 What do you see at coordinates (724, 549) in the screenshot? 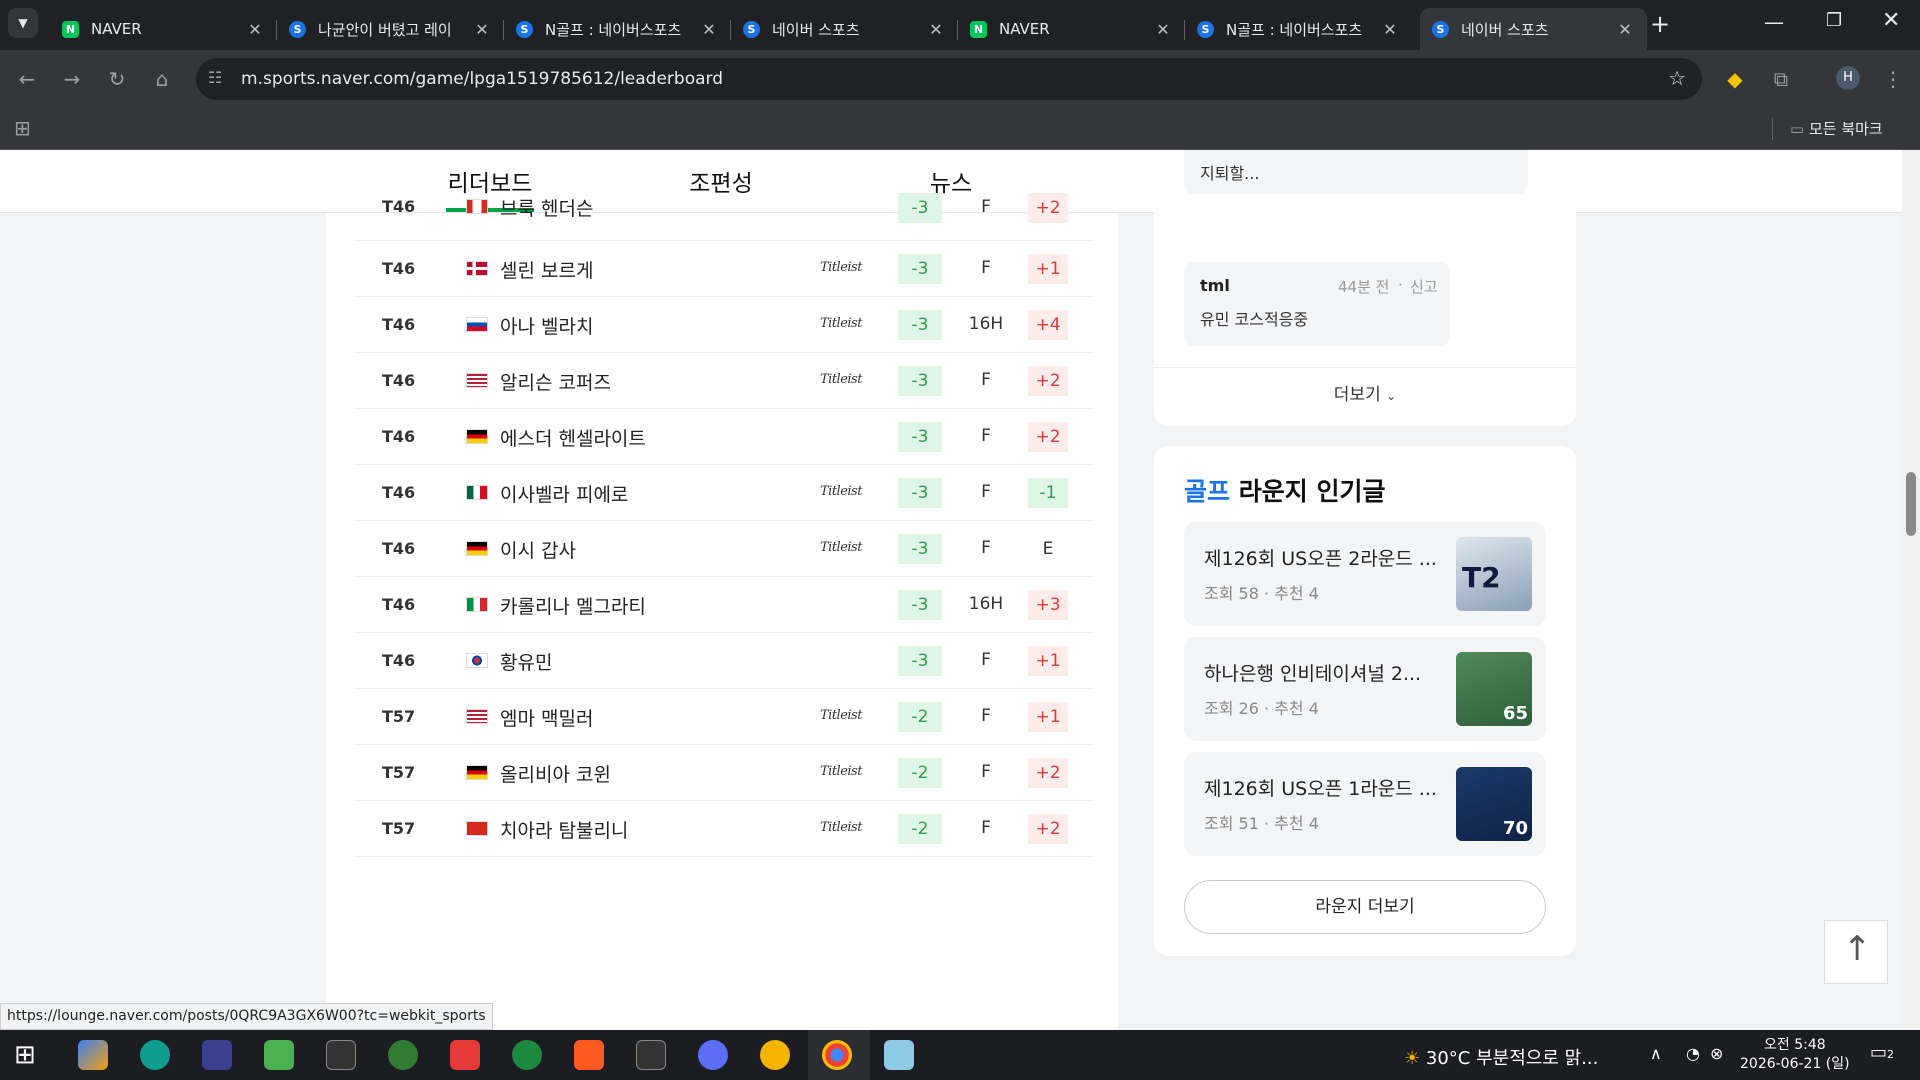
I see `table-row: T46 이시 갑사 Titleist -3 F E` at bounding box center [724, 549].